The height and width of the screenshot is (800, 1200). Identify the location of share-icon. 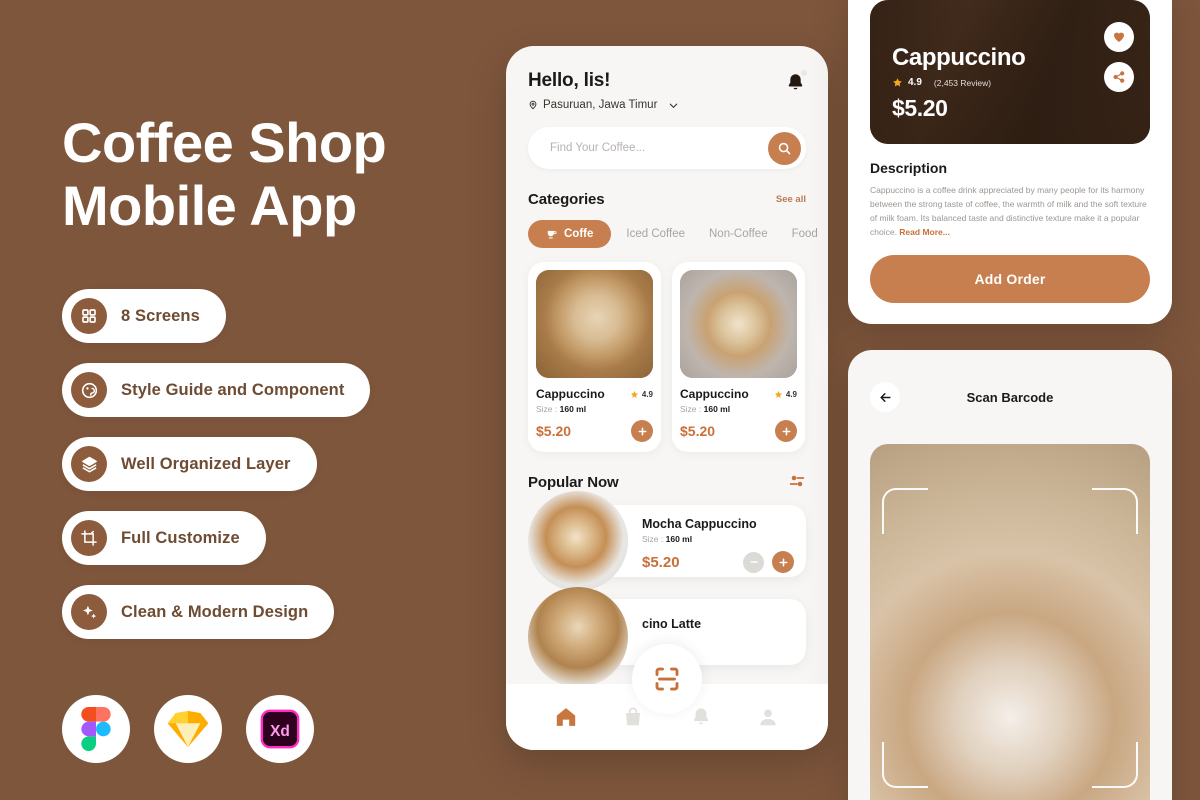
(1119, 77).